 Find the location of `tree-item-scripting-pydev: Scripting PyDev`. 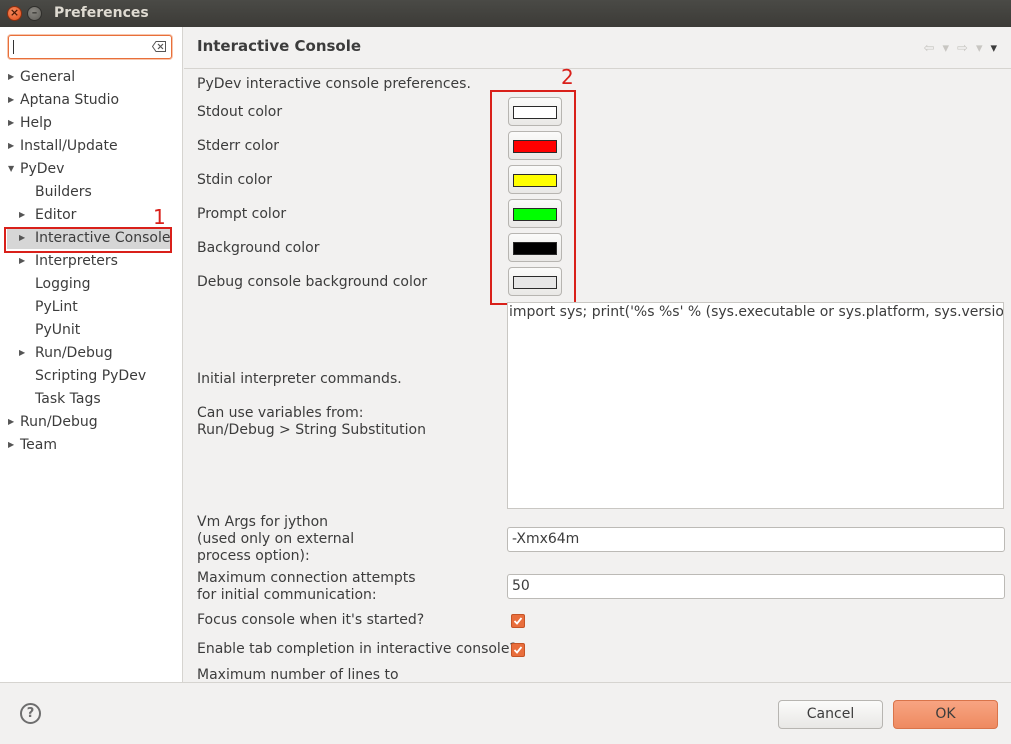

tree-item-scripting-pydev: Scripting PyDev is located at coordinates (90, 376).